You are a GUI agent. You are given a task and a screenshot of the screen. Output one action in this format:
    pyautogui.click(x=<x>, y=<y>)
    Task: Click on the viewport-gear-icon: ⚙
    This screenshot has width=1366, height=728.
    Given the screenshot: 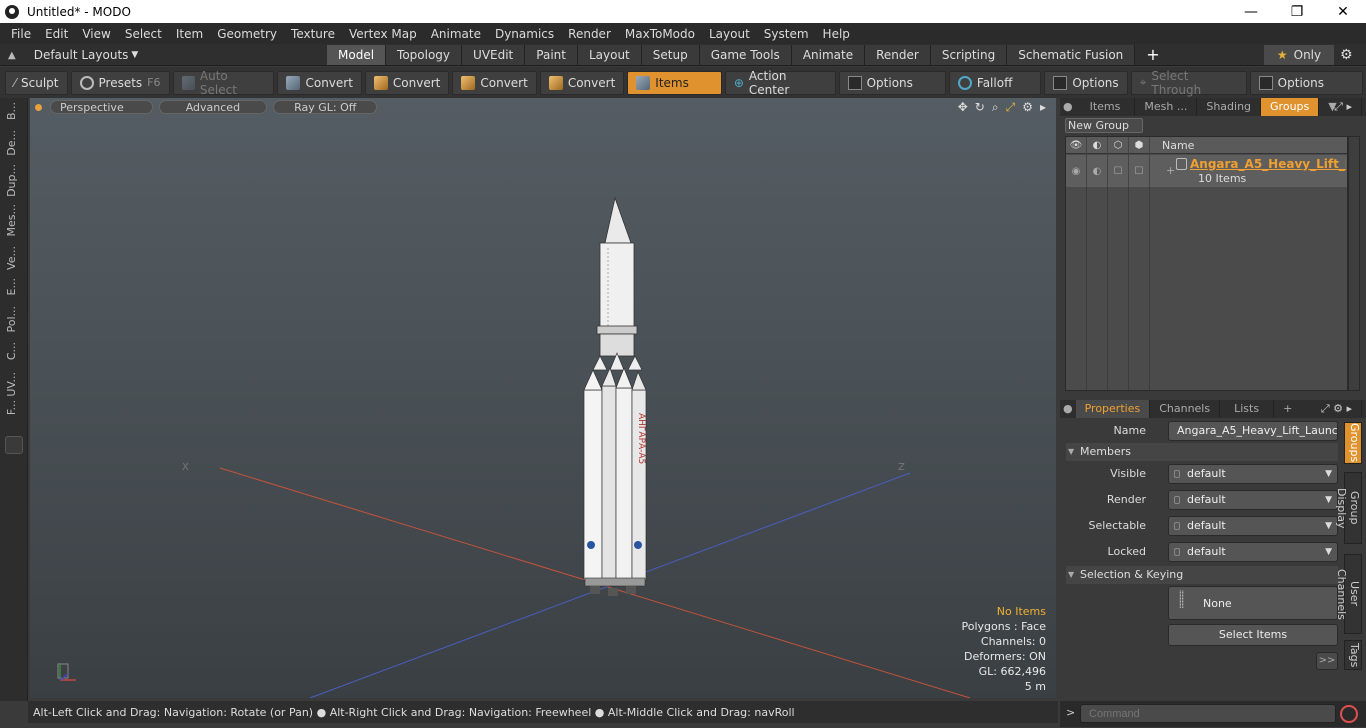 What is the action you would take?
    pyautogui.click(x=1027, y=107)
    